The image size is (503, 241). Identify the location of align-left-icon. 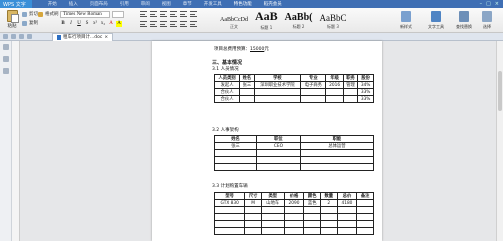
(143, 24).